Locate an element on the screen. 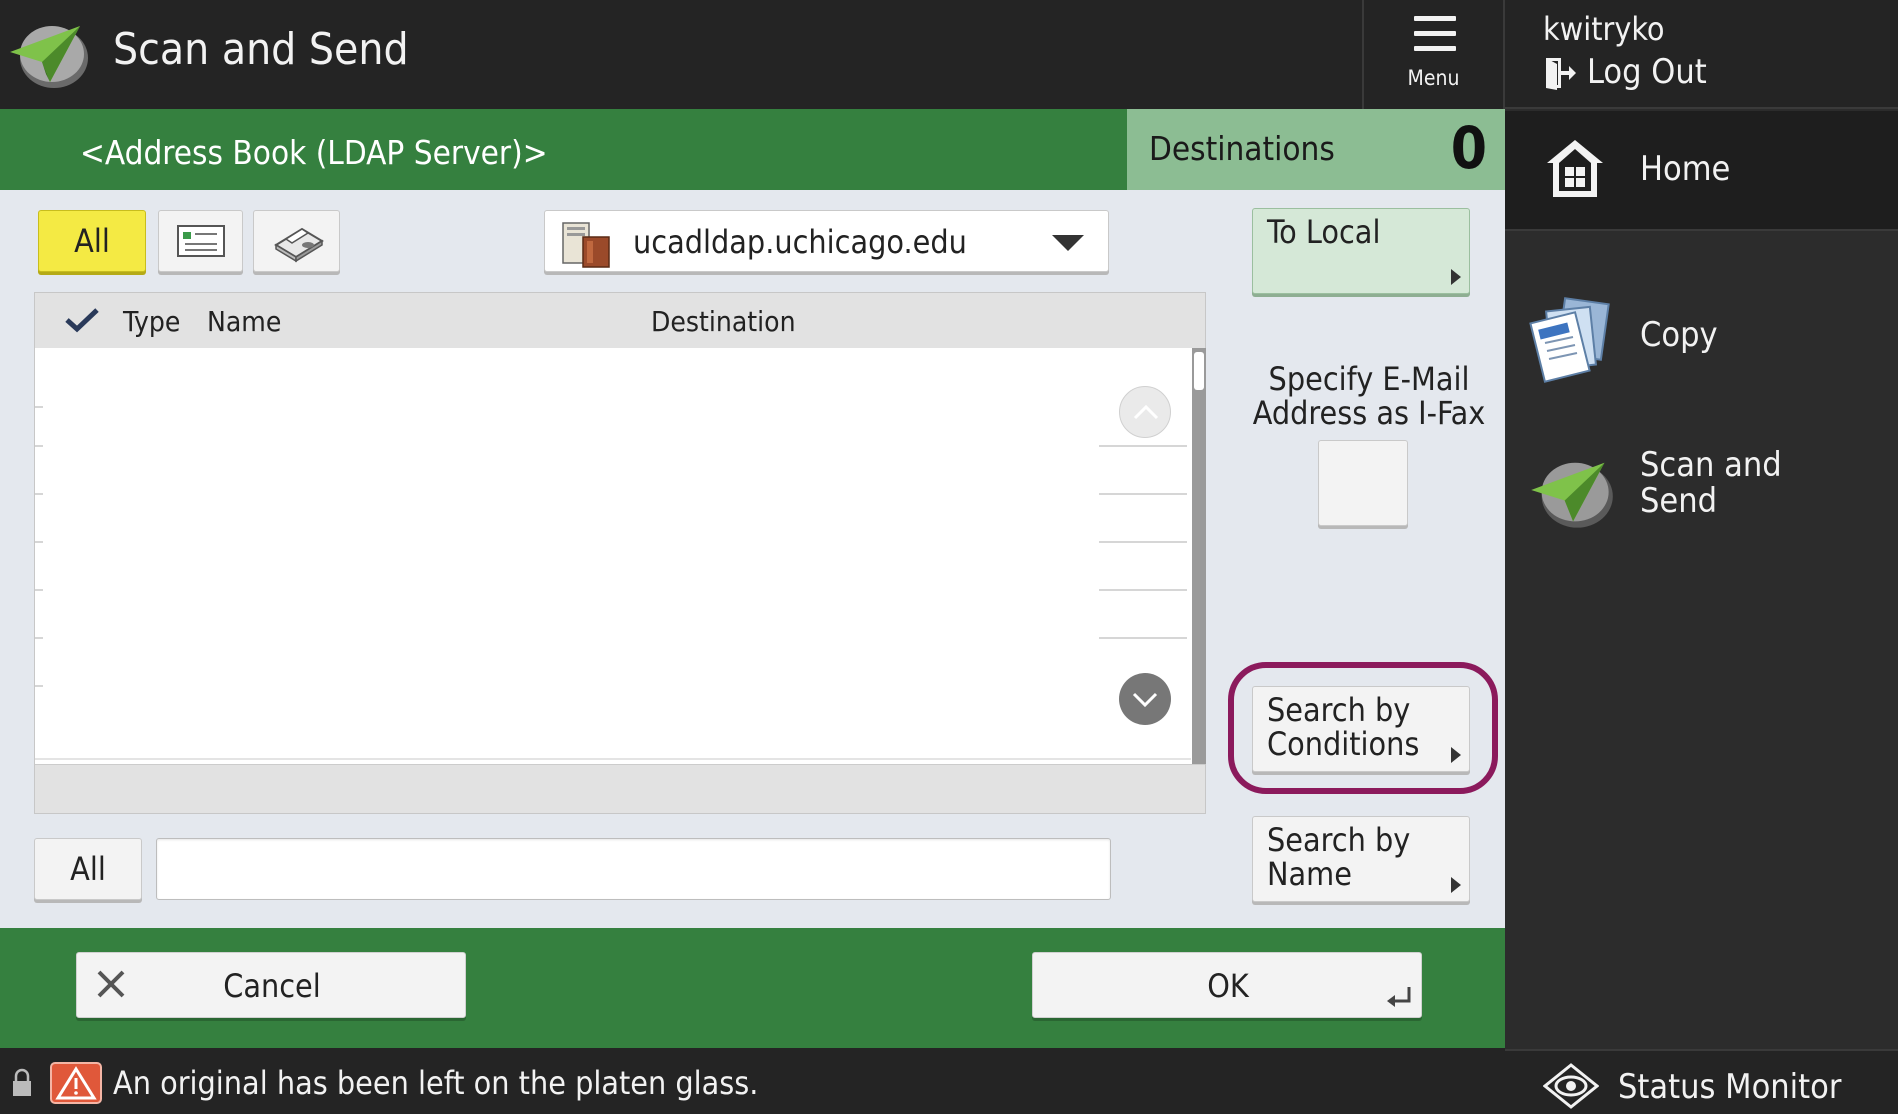 This screenshot has height=1114, width=1898. chevron-up-icon is located at coordinates (1146, 412).